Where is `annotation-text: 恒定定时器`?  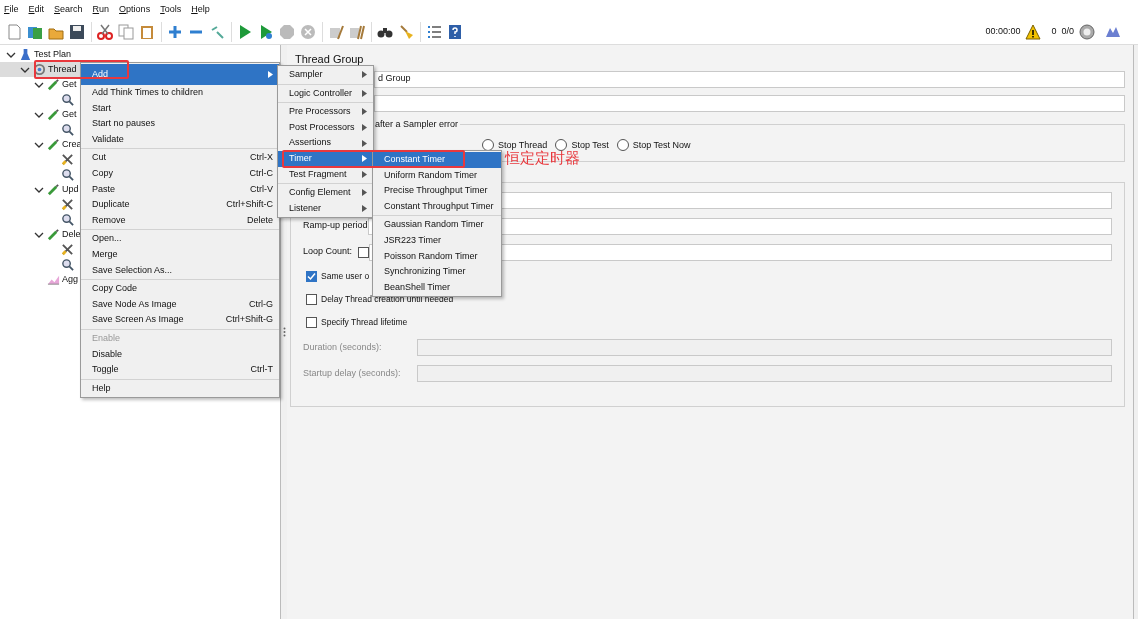 annotation-text: 恒定定时器 is located at coordinates (542, 159).